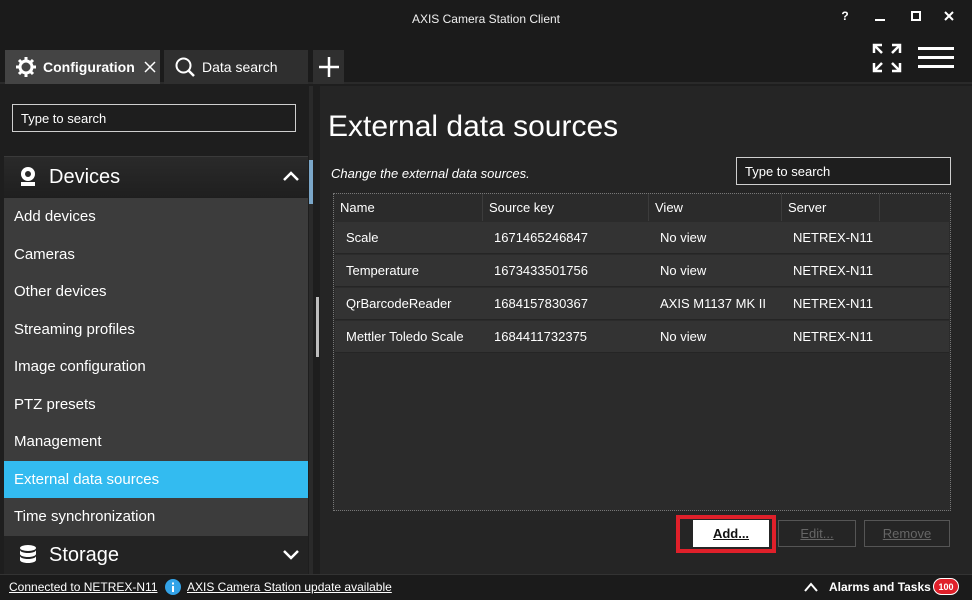 The width and height of the screenshot is (972, 600). I want to click on plus-icon, so click(328, 67).